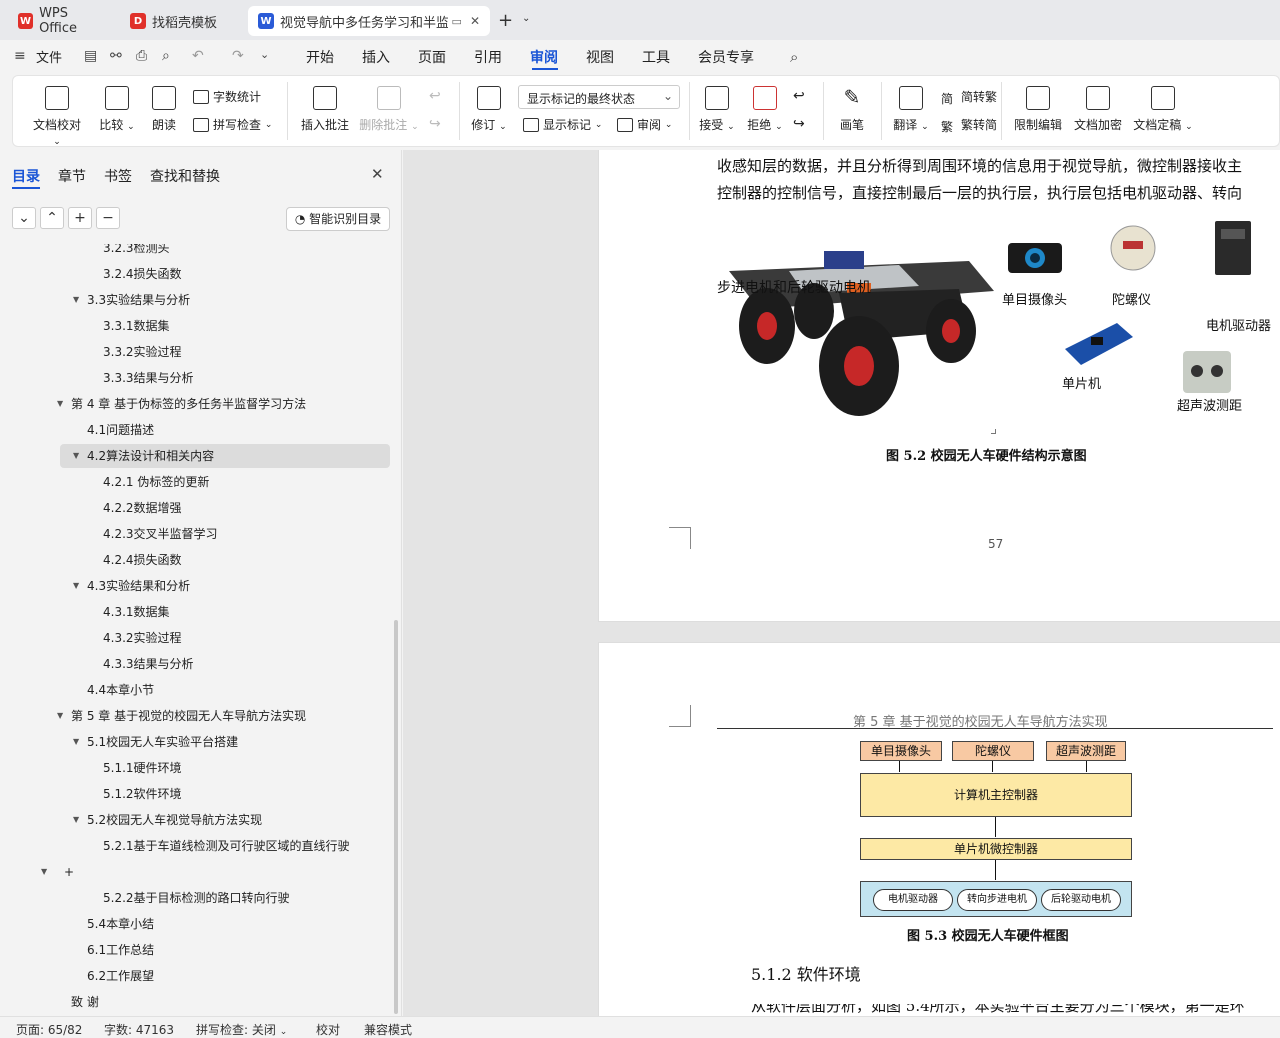 Image resolution: width=1280 pixels, height=1038 pixels. I want to click on show-markup-button: 显示标记 ⌄, so click(562, 124).